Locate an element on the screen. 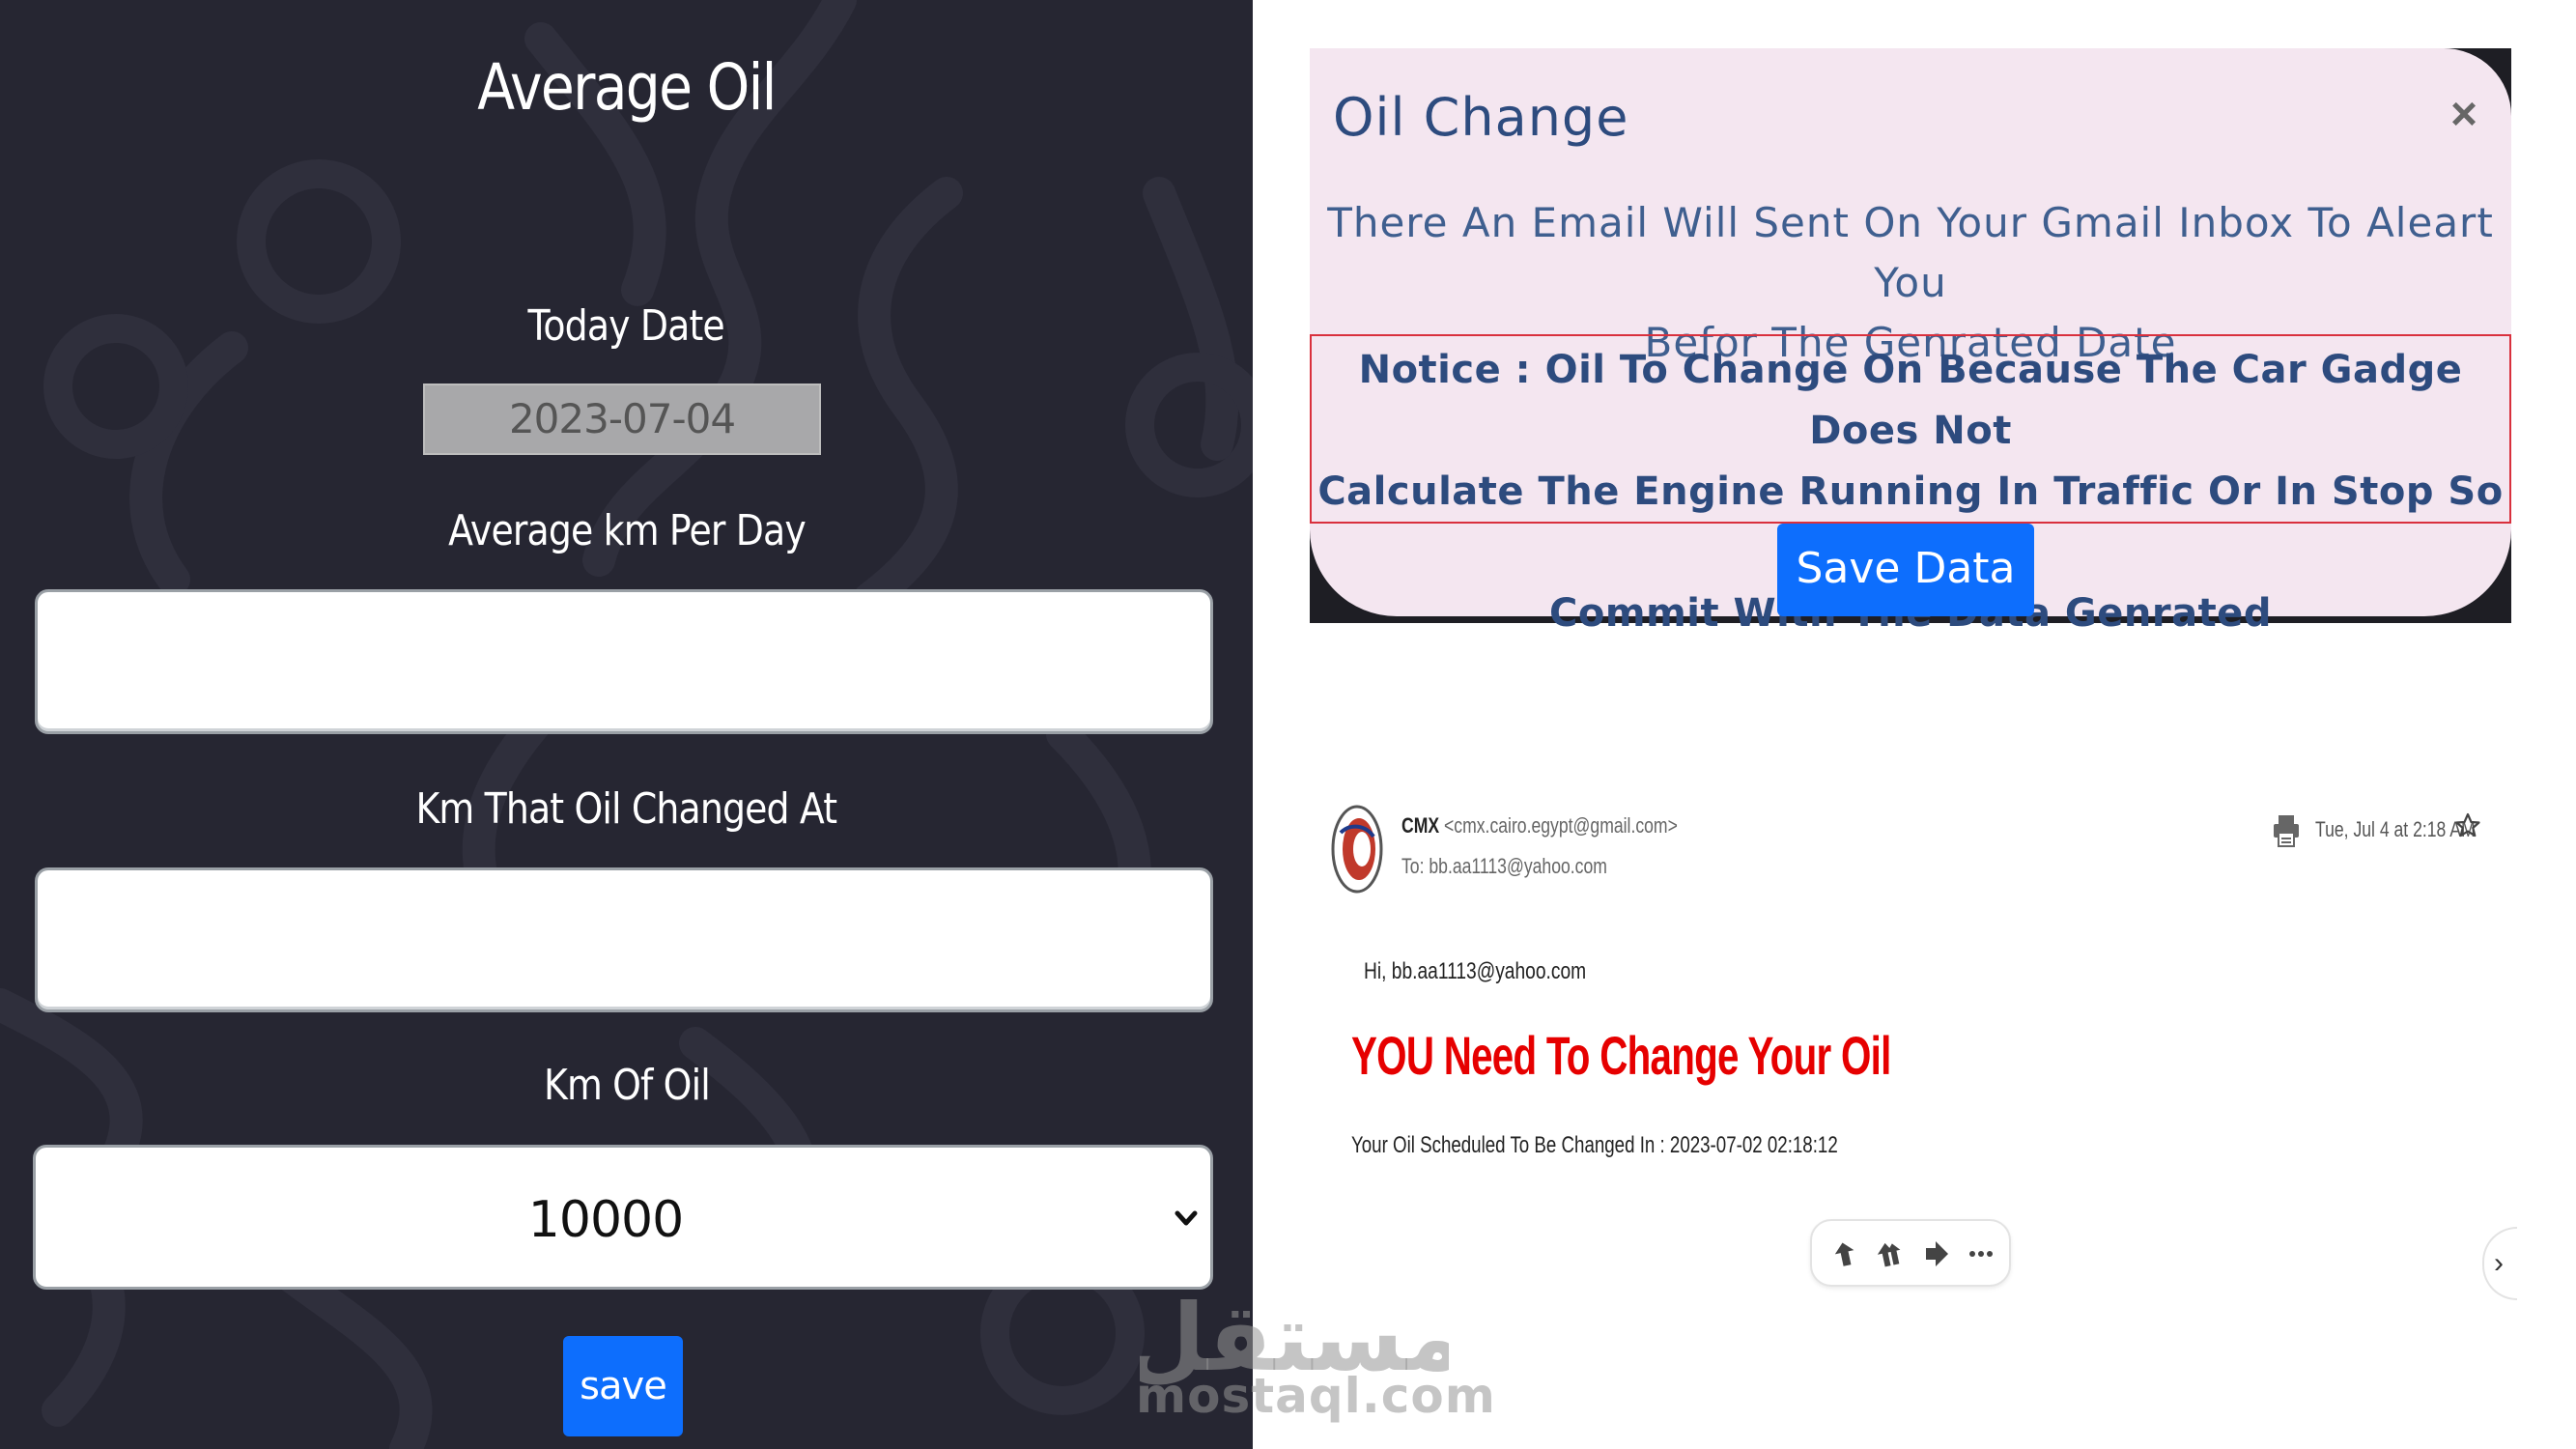 The height and width of the screenshot is (1449, 2576). today-date-label-text: Today Date is located at coordinates (626, 326).